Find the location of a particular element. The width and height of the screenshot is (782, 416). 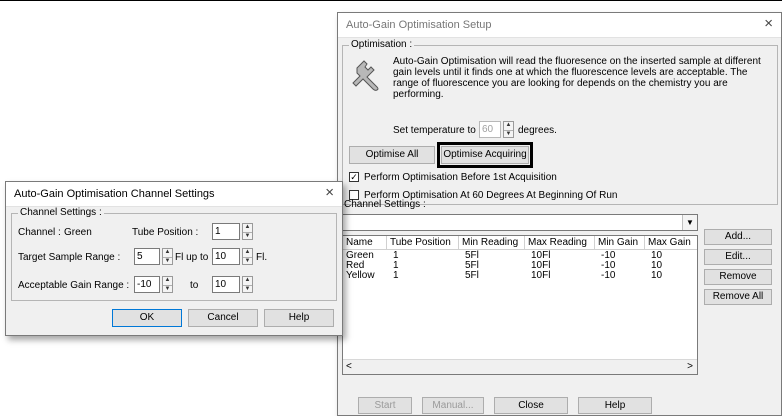

cancel-button: Cancel is located at coordinates (223, 318).